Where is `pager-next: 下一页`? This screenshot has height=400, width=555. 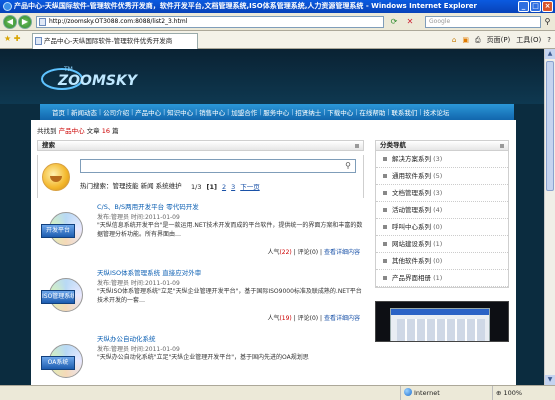
pager-next: 下一页 is located at coordinates (250, 187).